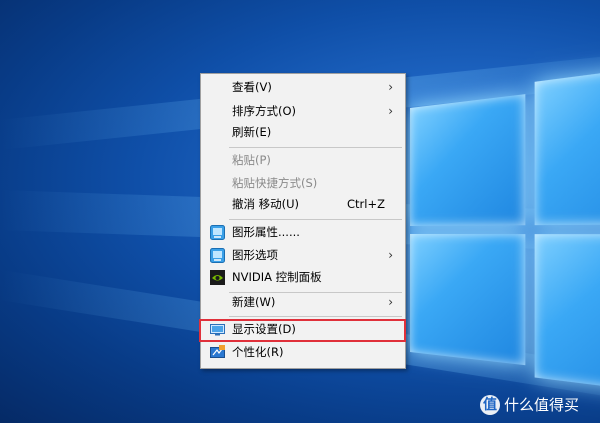  What do you see at coordinates (303, 204) in the screenshot?
I see `menu-item-undo-move: 撤消 移动(U) Ctrl+Z` at bounding box center [303, 204].